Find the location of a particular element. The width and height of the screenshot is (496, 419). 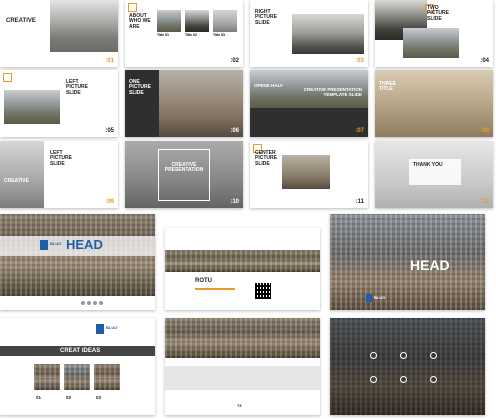

slide-thumbnail-10: CREATIVE PRESENTATION :10 is located at coordinates (184, 174).